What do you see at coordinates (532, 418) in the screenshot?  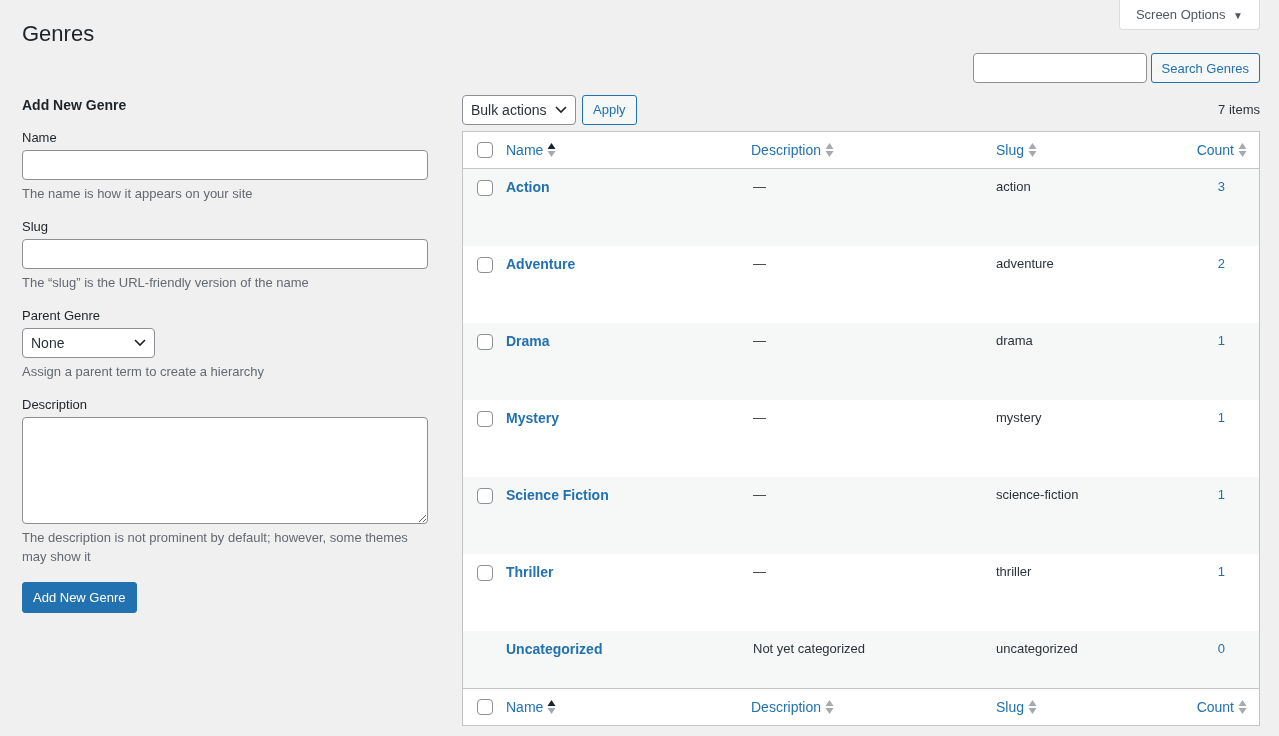 I see `genre-name-link: Mystery` at bounding box center [532, 418].